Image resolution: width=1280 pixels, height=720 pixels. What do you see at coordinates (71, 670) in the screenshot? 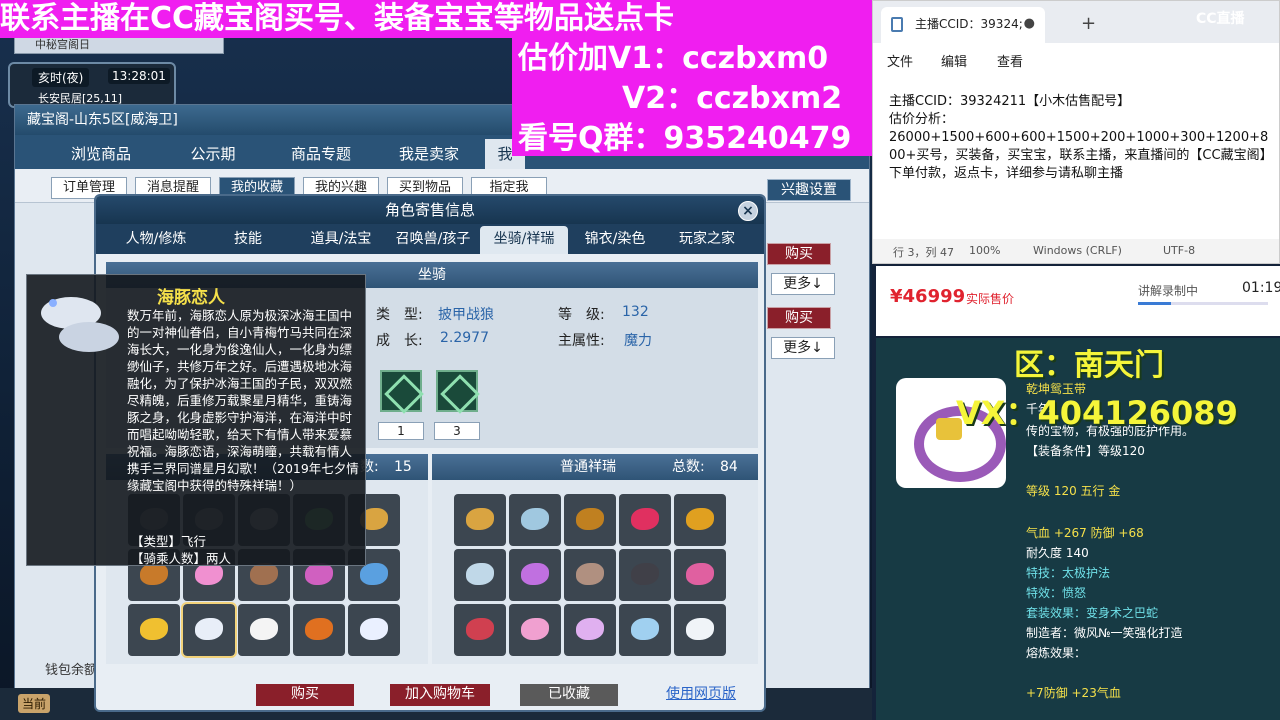
I see `wallet-label: 钱包余额` at bounding box center [71, 670].